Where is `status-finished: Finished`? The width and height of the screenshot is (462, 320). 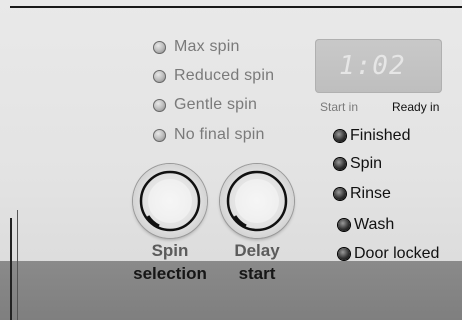 status-finished: Finished is located at coordinates (372, 136).